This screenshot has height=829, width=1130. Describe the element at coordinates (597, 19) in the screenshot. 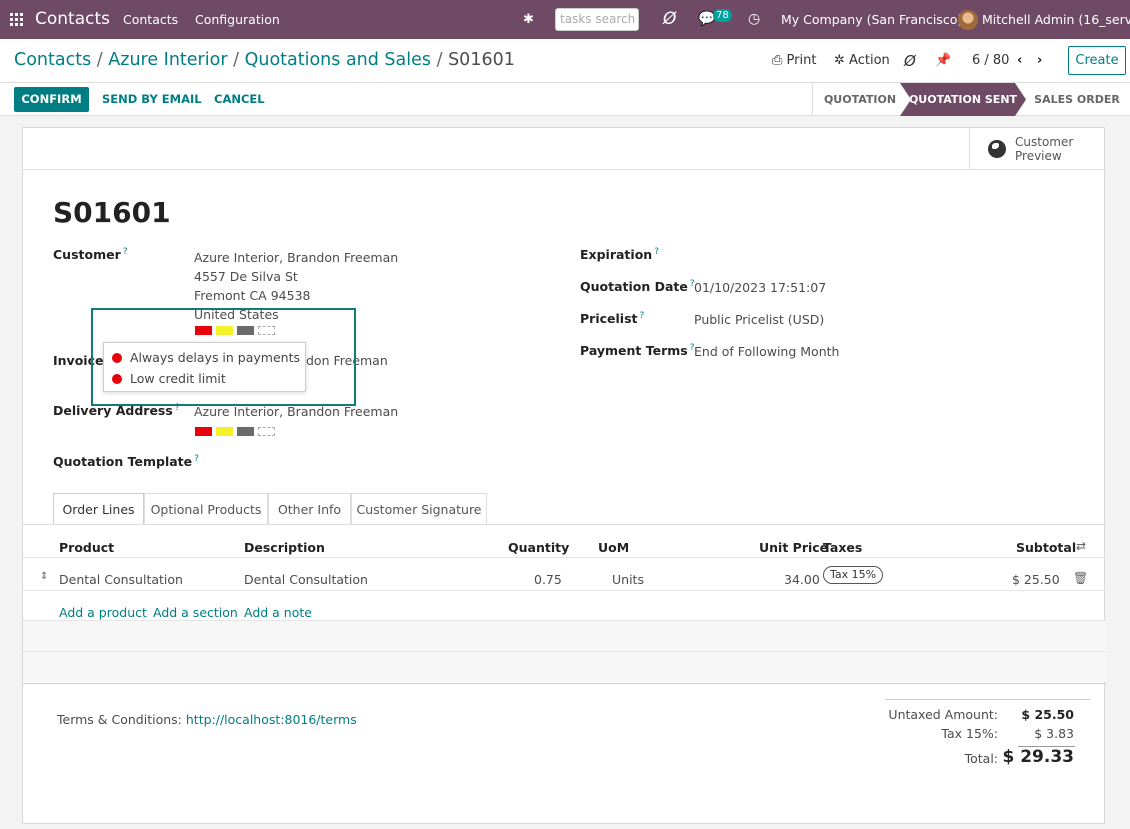

I see `tasks-search-input: tasks search` at that location.